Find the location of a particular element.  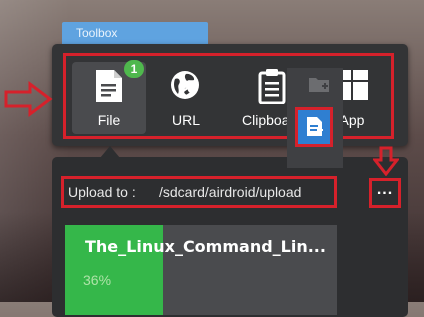

globe-link-icon is located at coordinates (186, 87).